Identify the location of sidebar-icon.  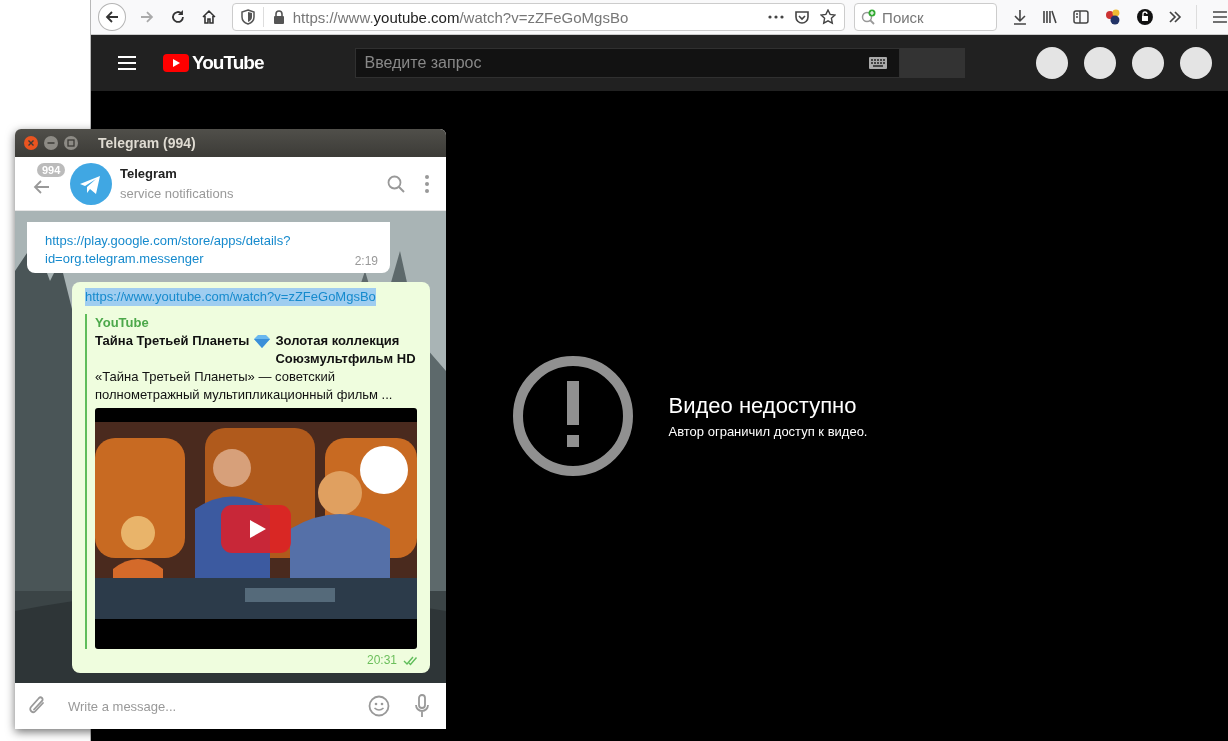
(1081, 17).